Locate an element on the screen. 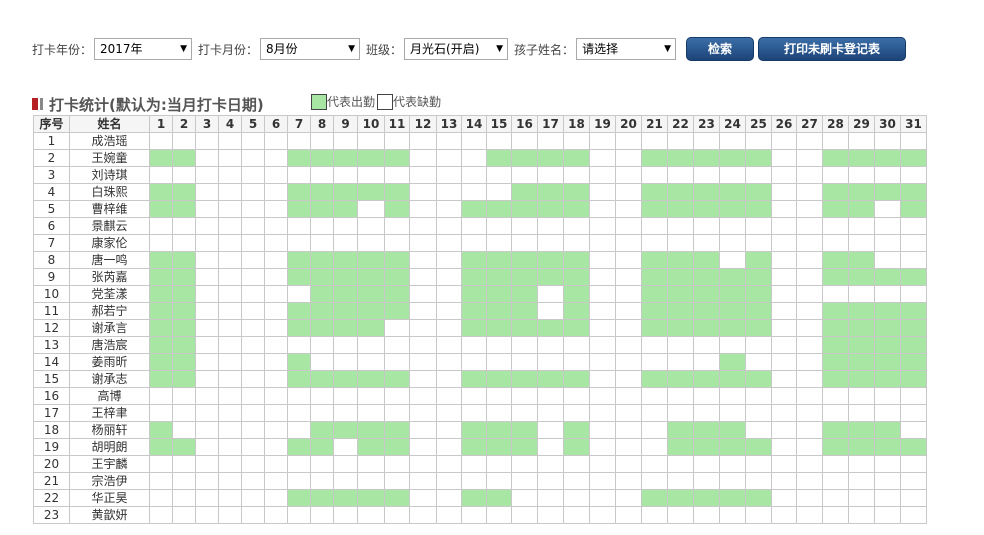  search-button: 检索 is located at coordinates (720, 49).